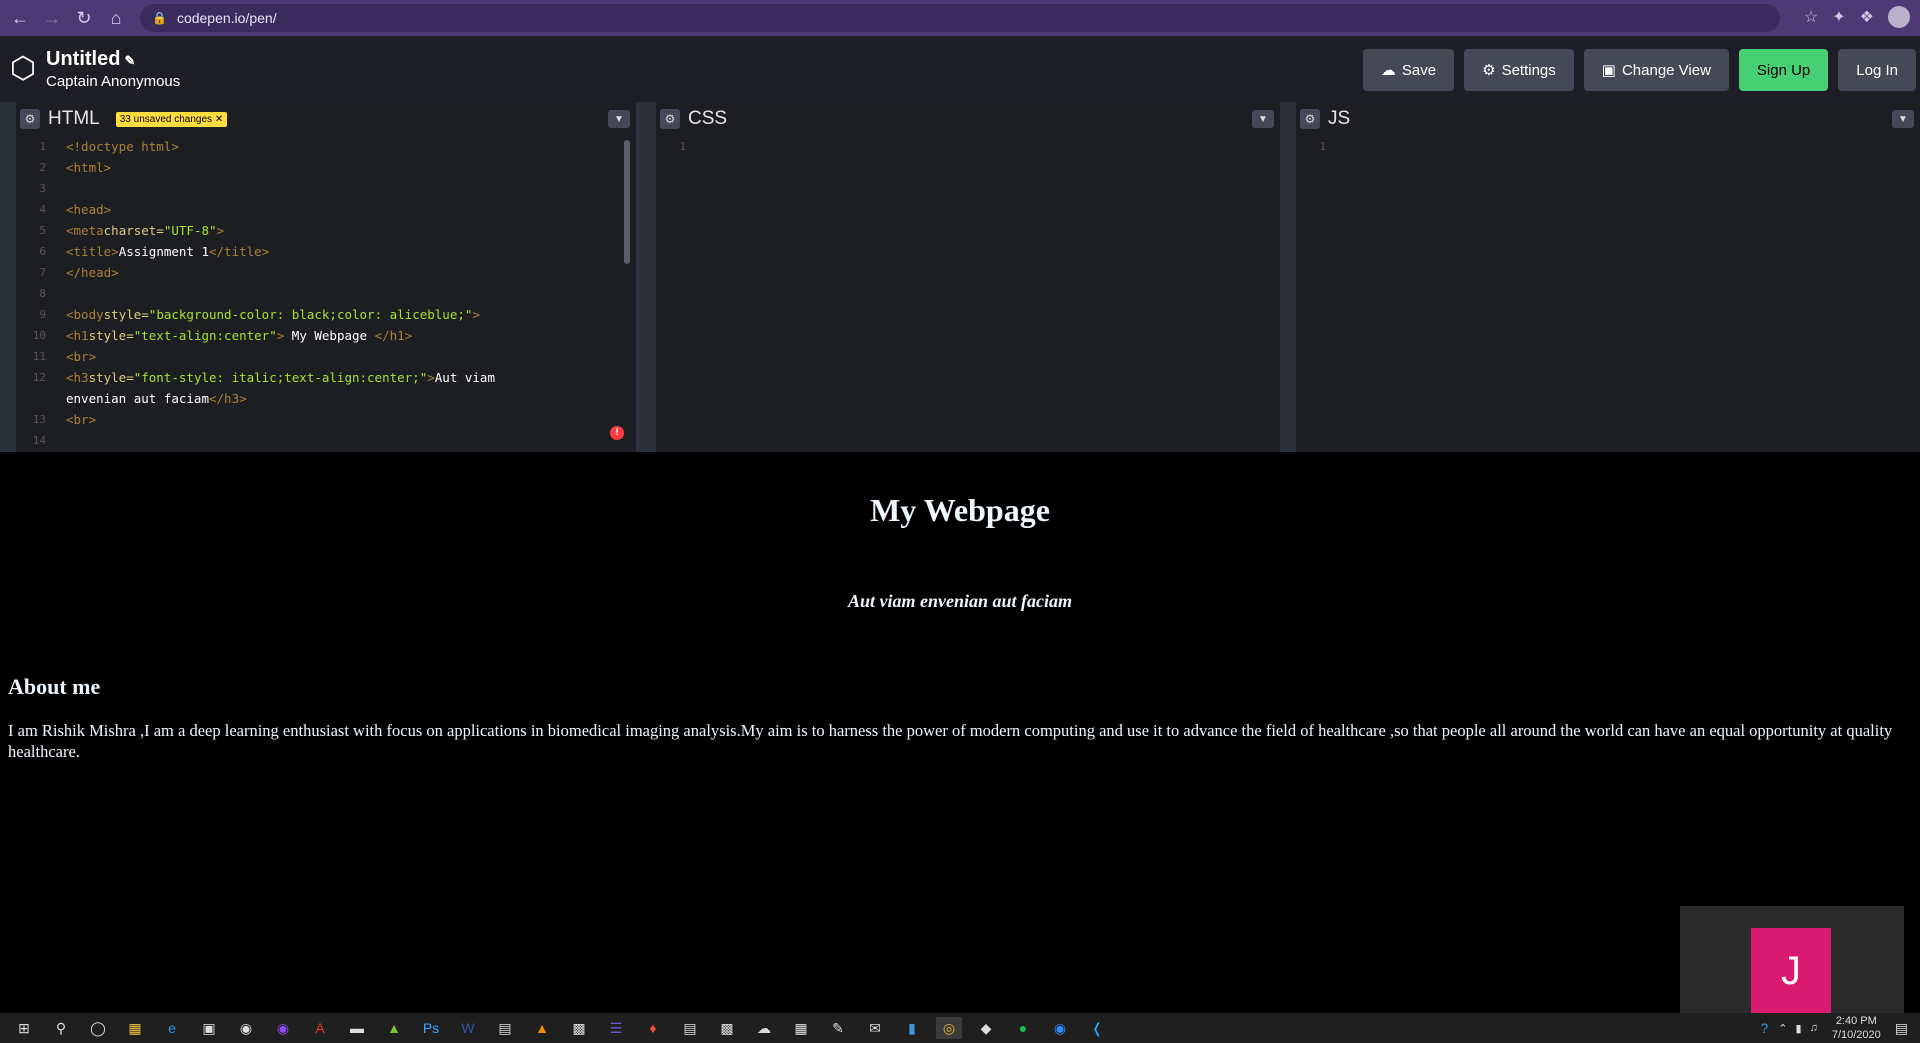 The image size is (1920, 1043). Describe the element at coordinates (949, 1028) in the screenshot. I see `chrome-icon: ◎` at that location.